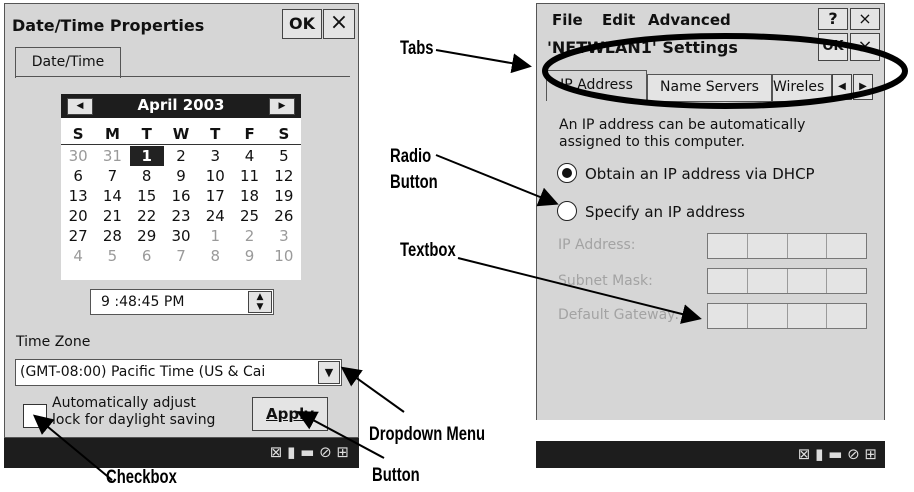 The height and width of the screenshot is (492, 914). I want to click on radio-annotation-line1: Radio, so click(411, 156).